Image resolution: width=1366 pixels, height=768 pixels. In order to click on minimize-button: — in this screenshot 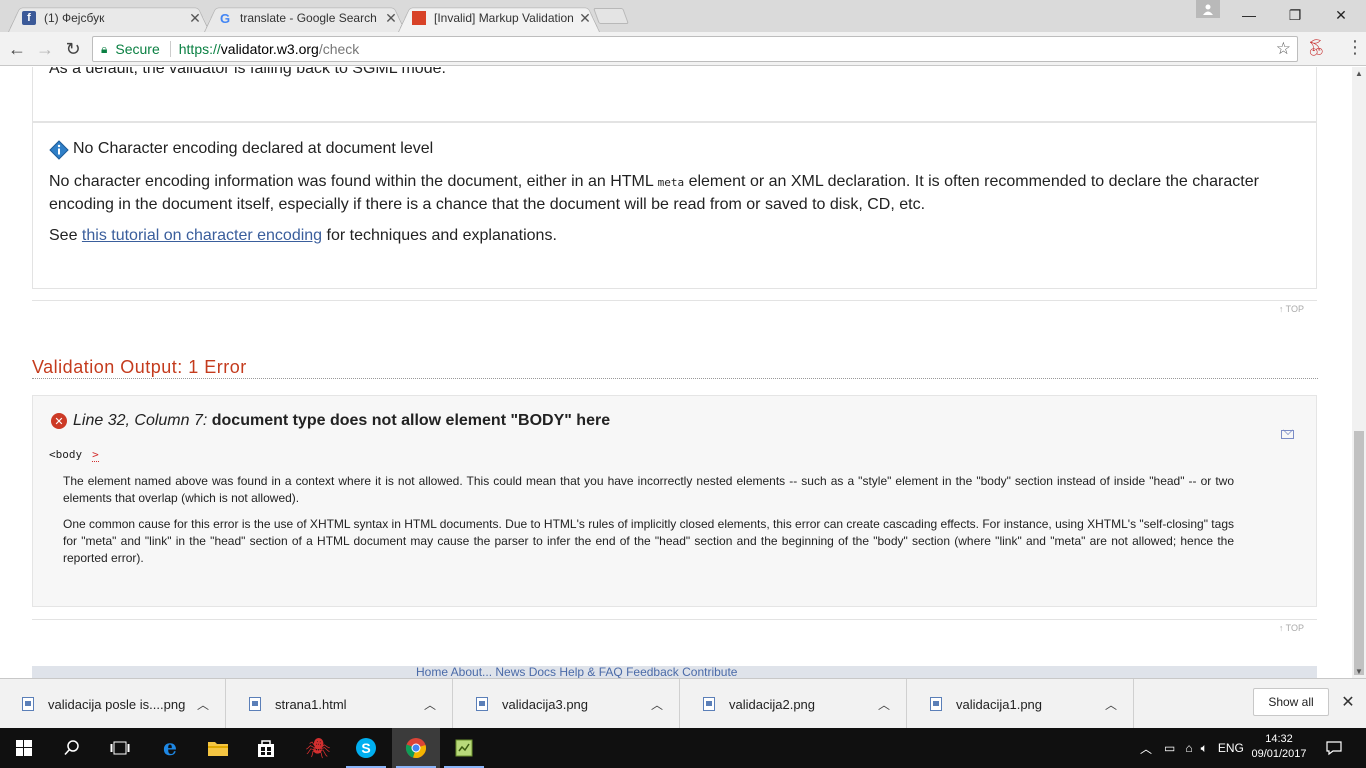, I will do `click(1249, 15)`.